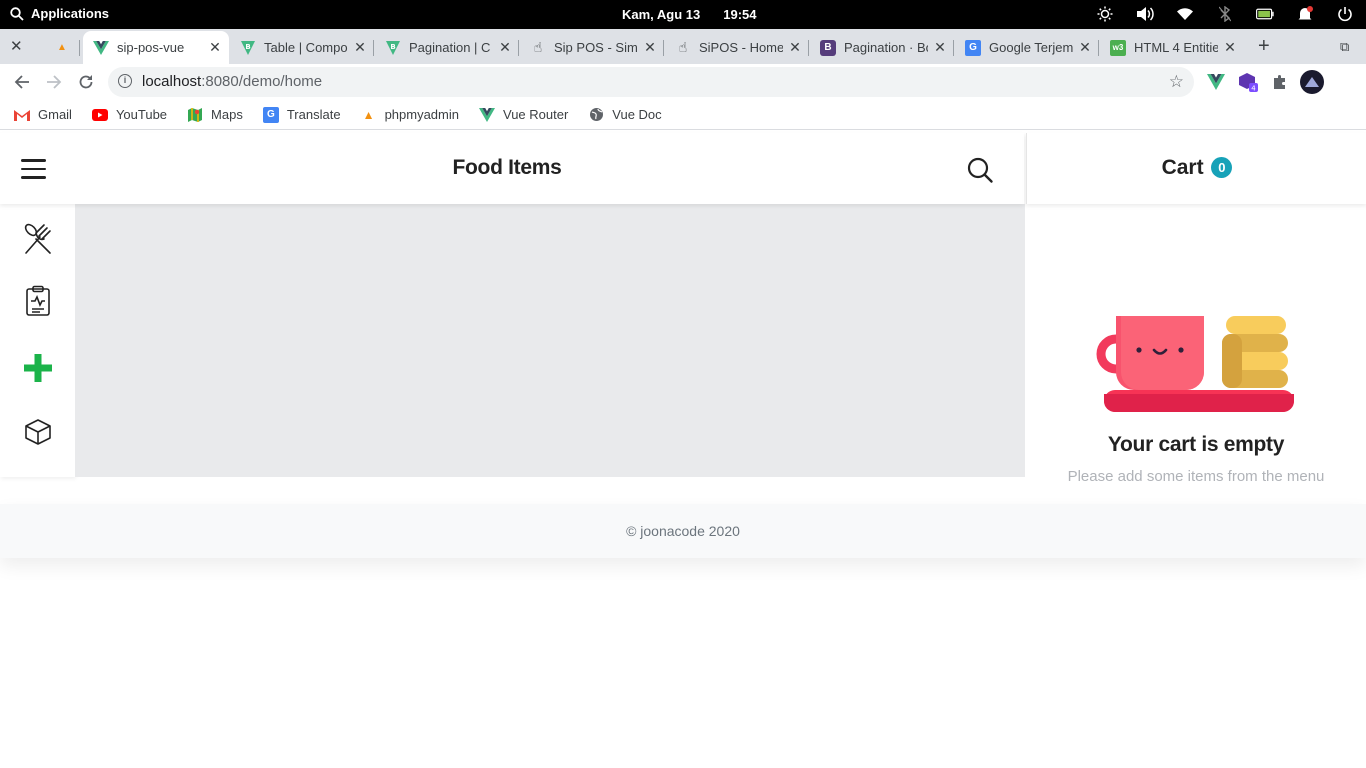 The image size is (1366, 768). What do you see at coordinates (215, 115) in the screenshot?
I see `bookmark-maps: Maps` at bounding box center [215, 115].